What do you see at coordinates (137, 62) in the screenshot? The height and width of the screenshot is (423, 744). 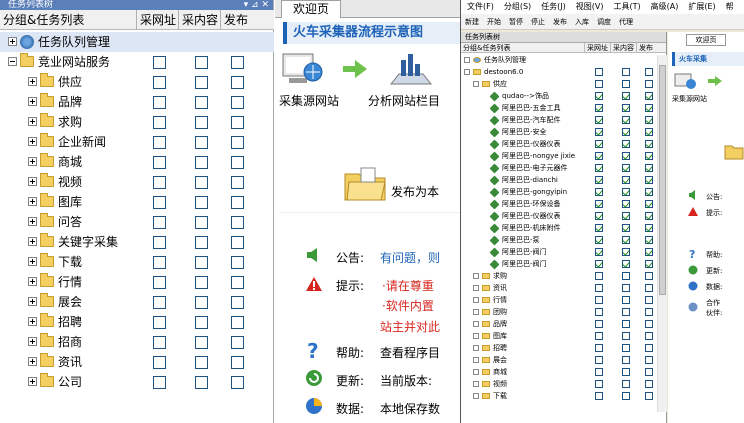 I see `tree-row: 竞业网站服务` at bounding box center [137, 62].